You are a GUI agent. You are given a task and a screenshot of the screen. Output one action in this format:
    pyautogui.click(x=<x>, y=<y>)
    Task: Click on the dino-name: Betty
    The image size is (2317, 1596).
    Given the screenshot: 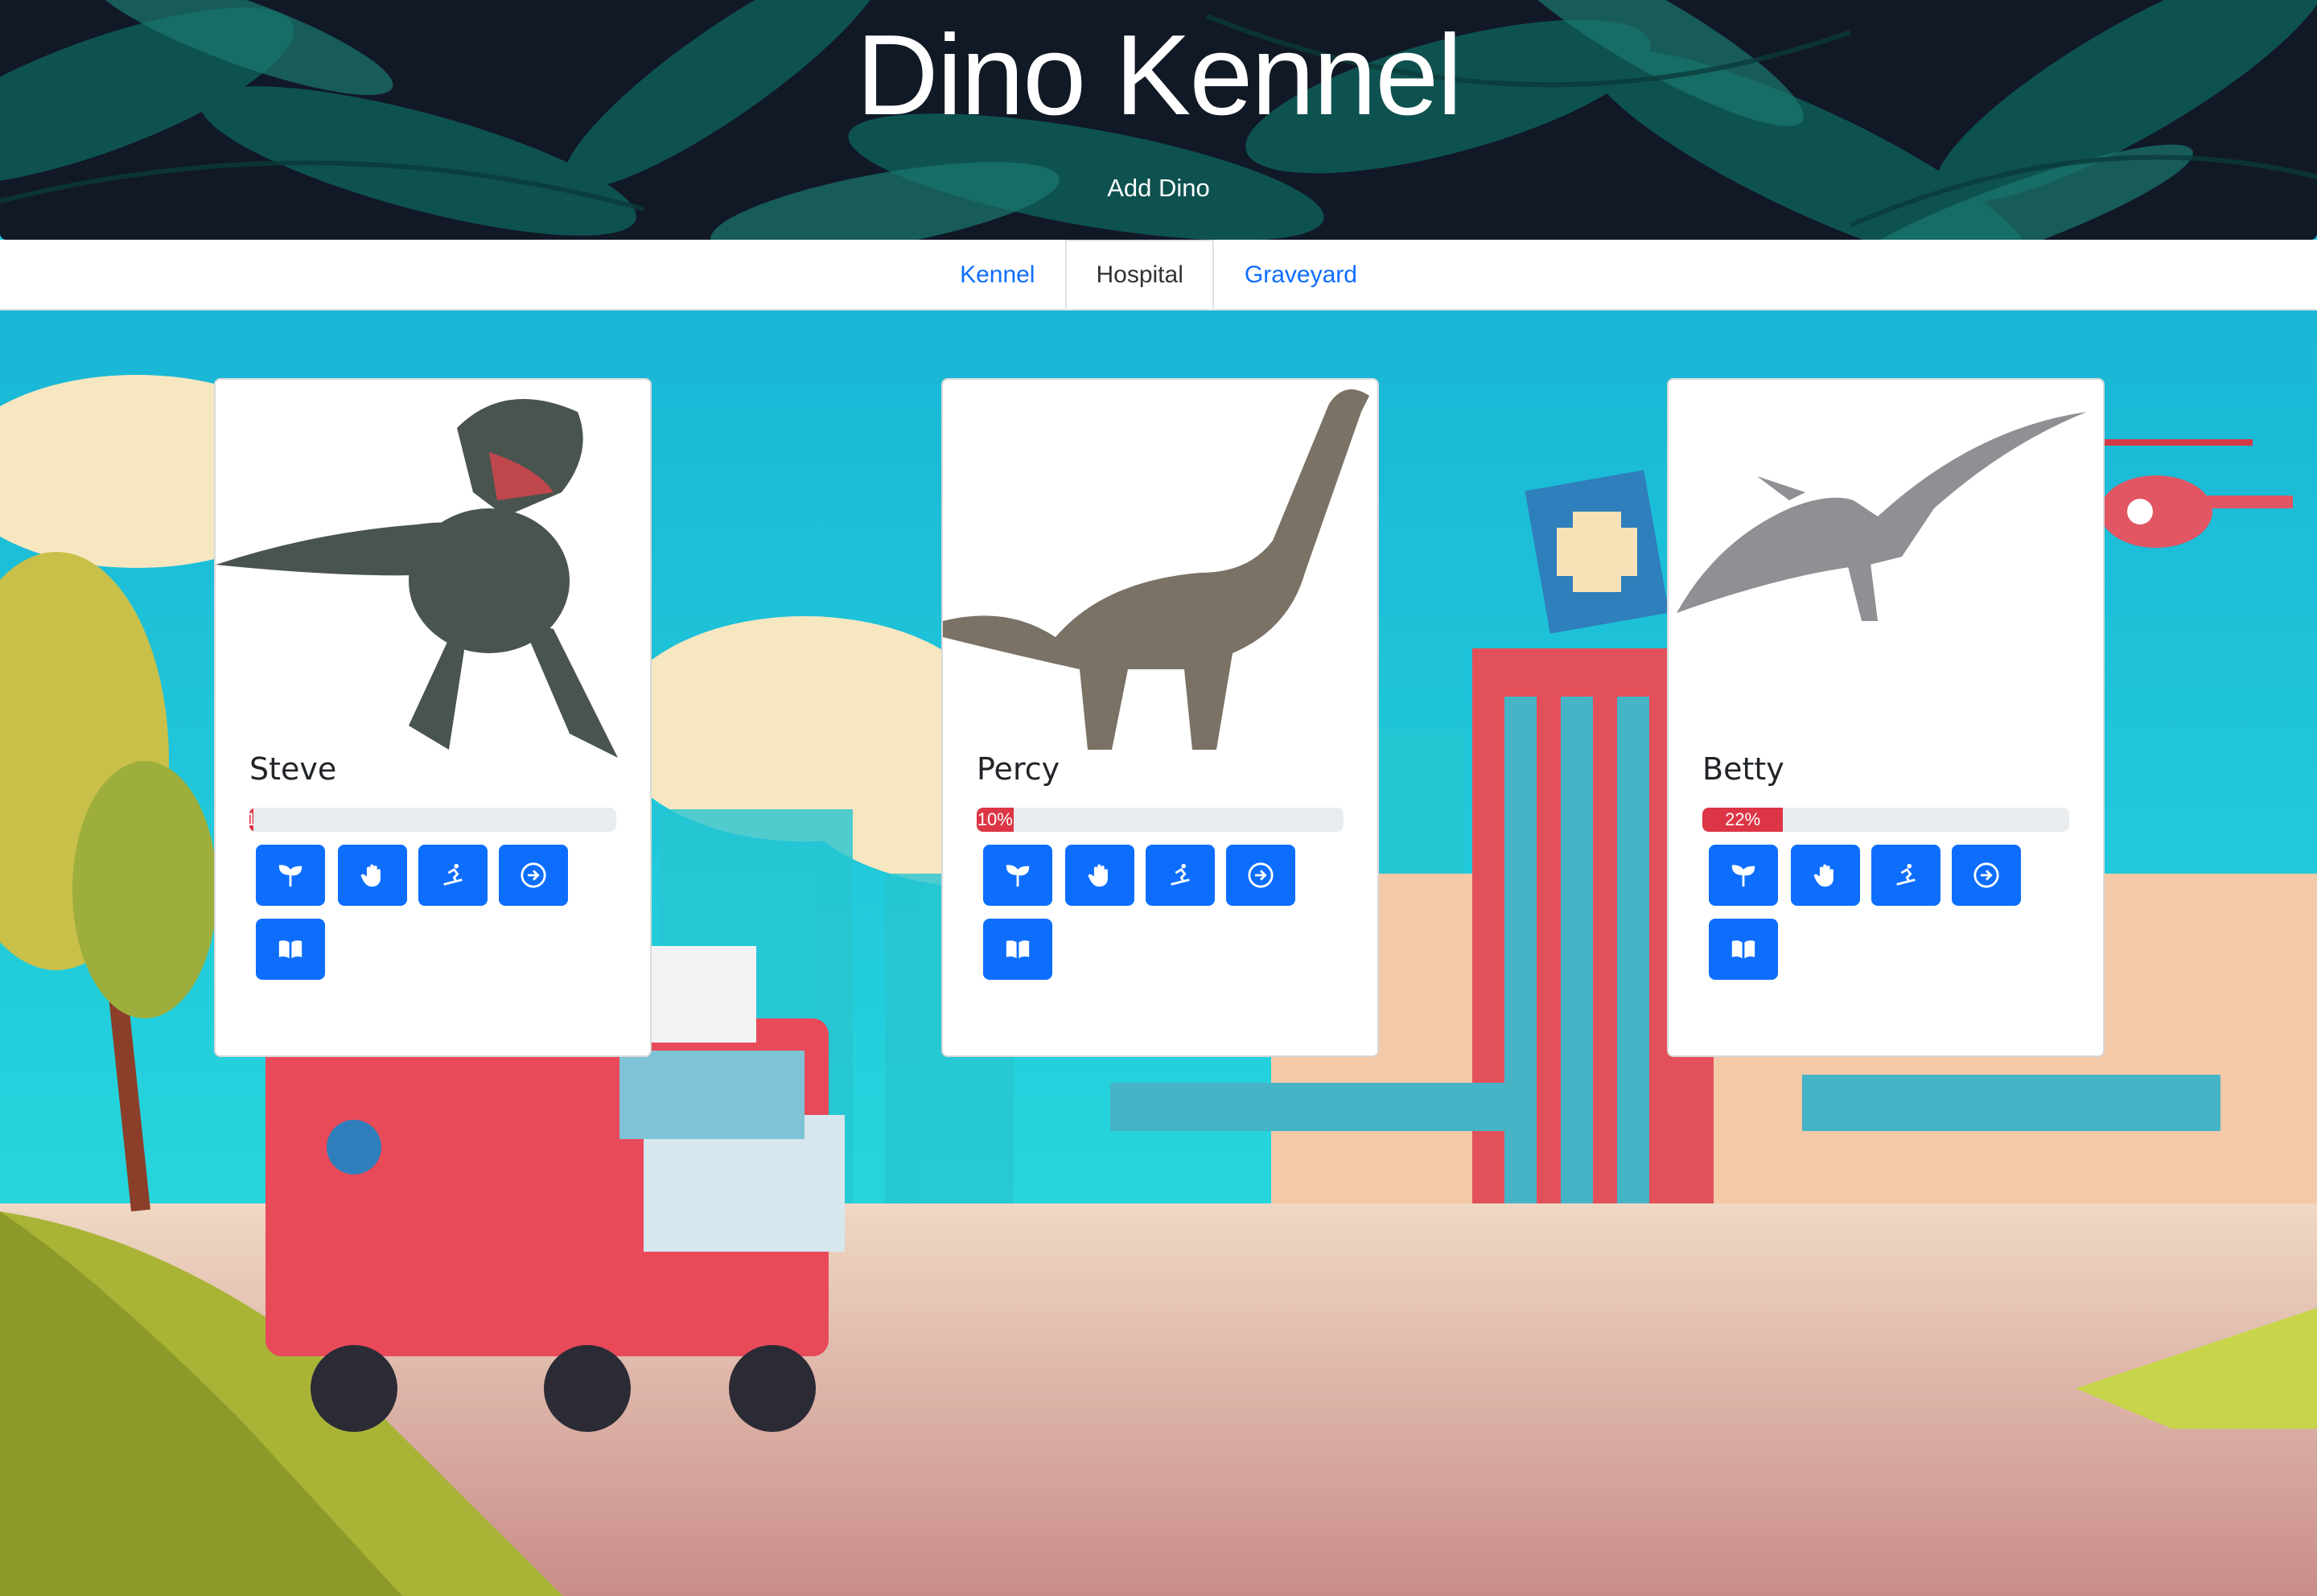 What is the action you would take?
    pyautogui.click(x=1743, y=769)
    